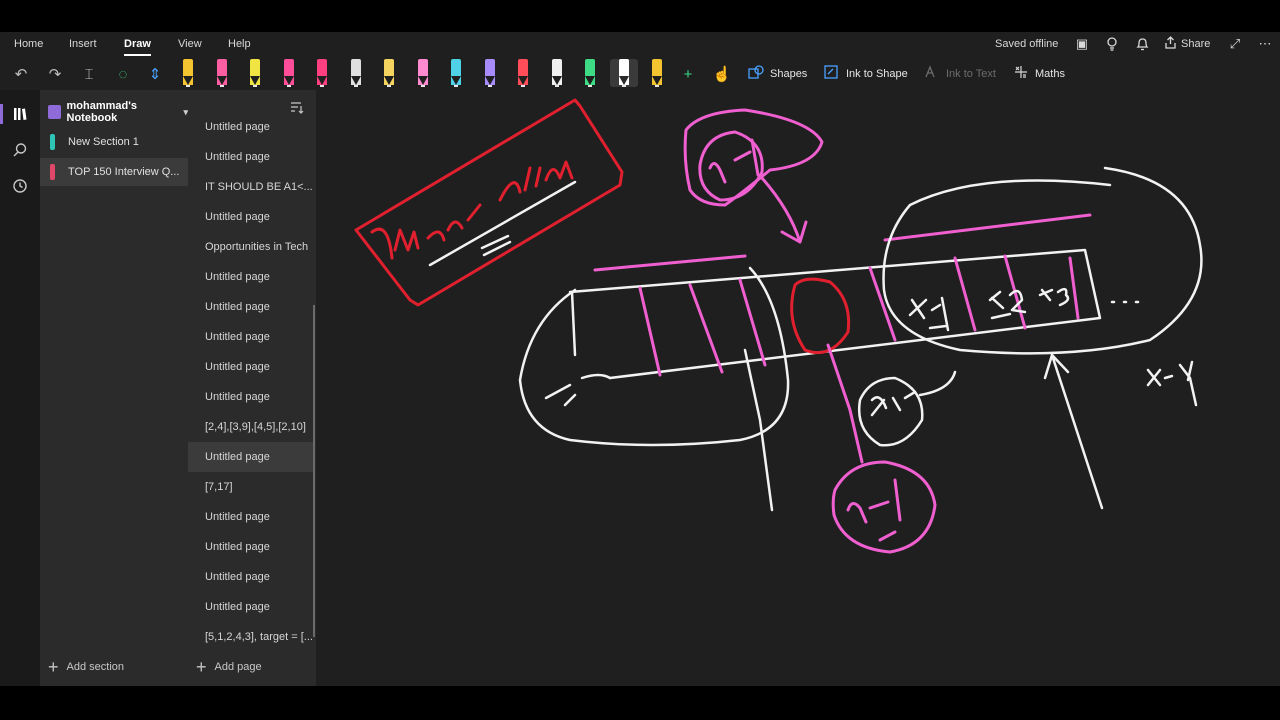  I want to click on ink-red-box, so click(489, 202).